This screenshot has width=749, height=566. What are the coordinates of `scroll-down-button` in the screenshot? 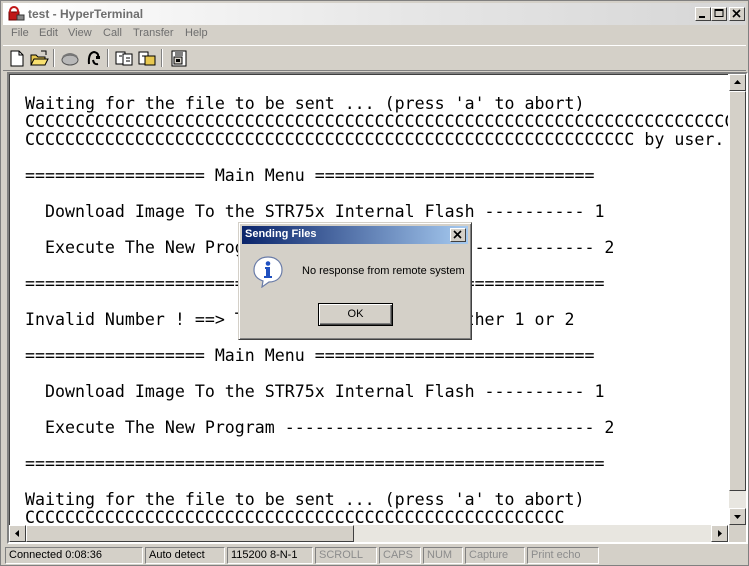 It's located at (737, 516).